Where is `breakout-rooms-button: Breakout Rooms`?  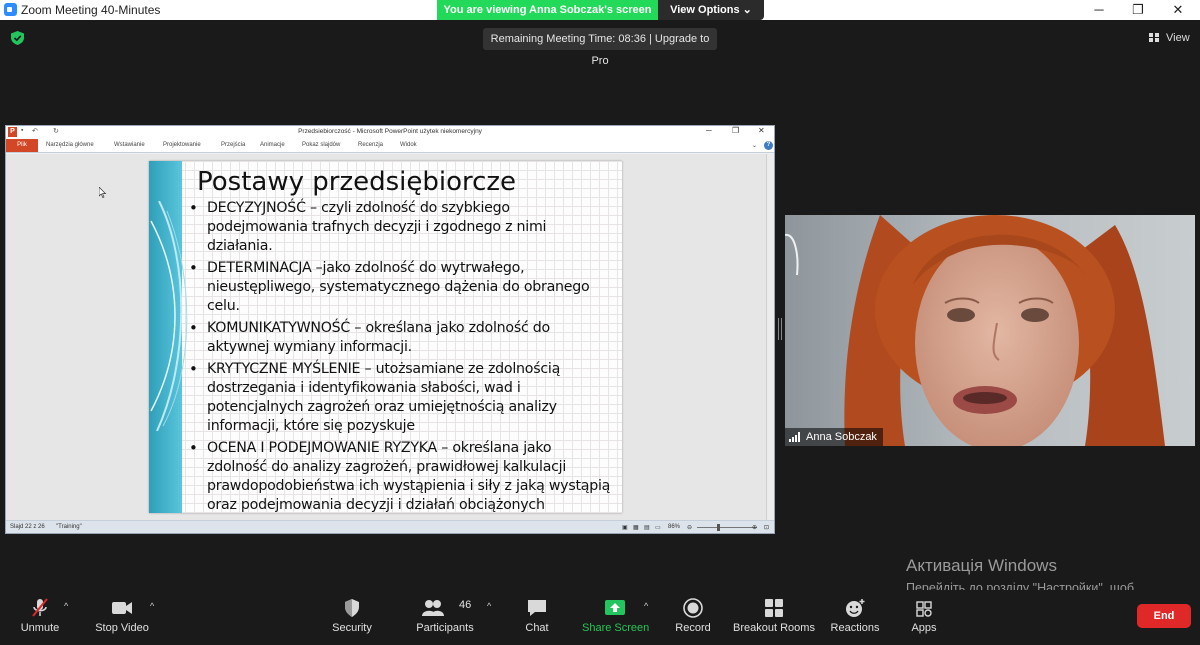 breakout-rooms-button: Breakout Rooms is located at coordinates (774, 617).